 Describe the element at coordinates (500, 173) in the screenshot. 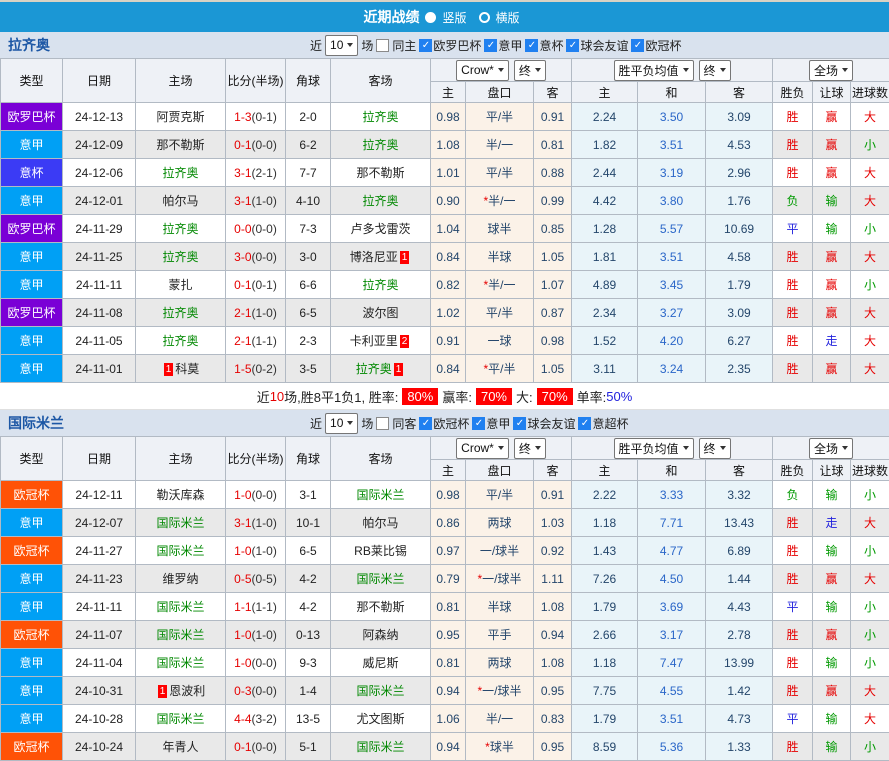

I see `handicap-line: 平/半` at that location.